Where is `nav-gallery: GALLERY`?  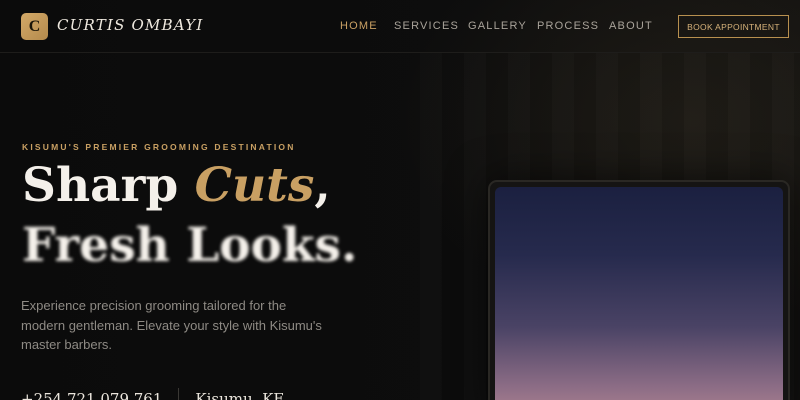 nav-gallery: GALLERY is located at coordinates (497, 26).